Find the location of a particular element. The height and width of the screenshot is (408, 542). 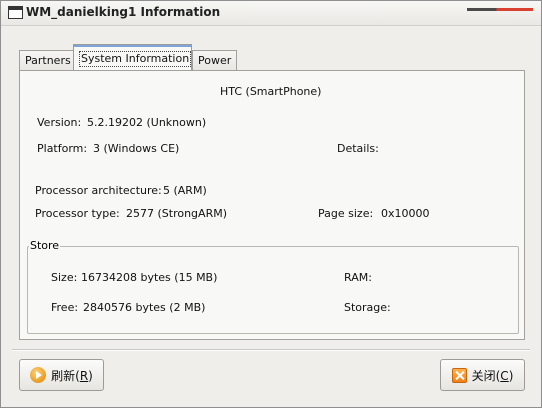

version-value: 5.2.19202 (Unknown) is located at coordinates (147, 122).